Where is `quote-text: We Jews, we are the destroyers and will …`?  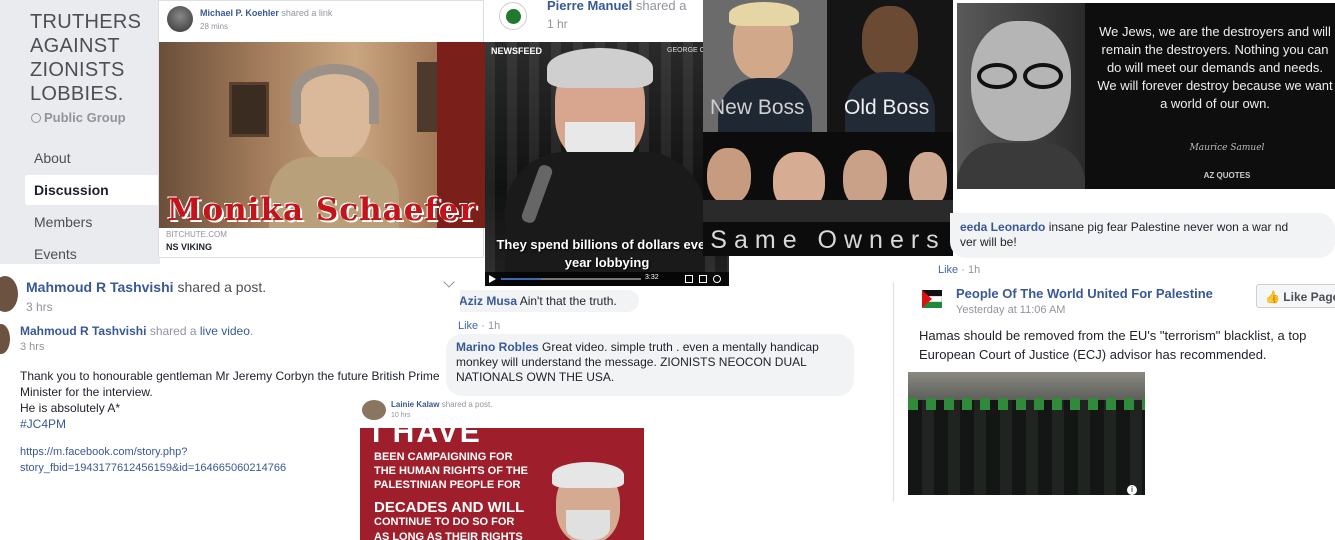 quote-text: We Jews, we are the destroyers and will … is located at coordinates (1215, 67).